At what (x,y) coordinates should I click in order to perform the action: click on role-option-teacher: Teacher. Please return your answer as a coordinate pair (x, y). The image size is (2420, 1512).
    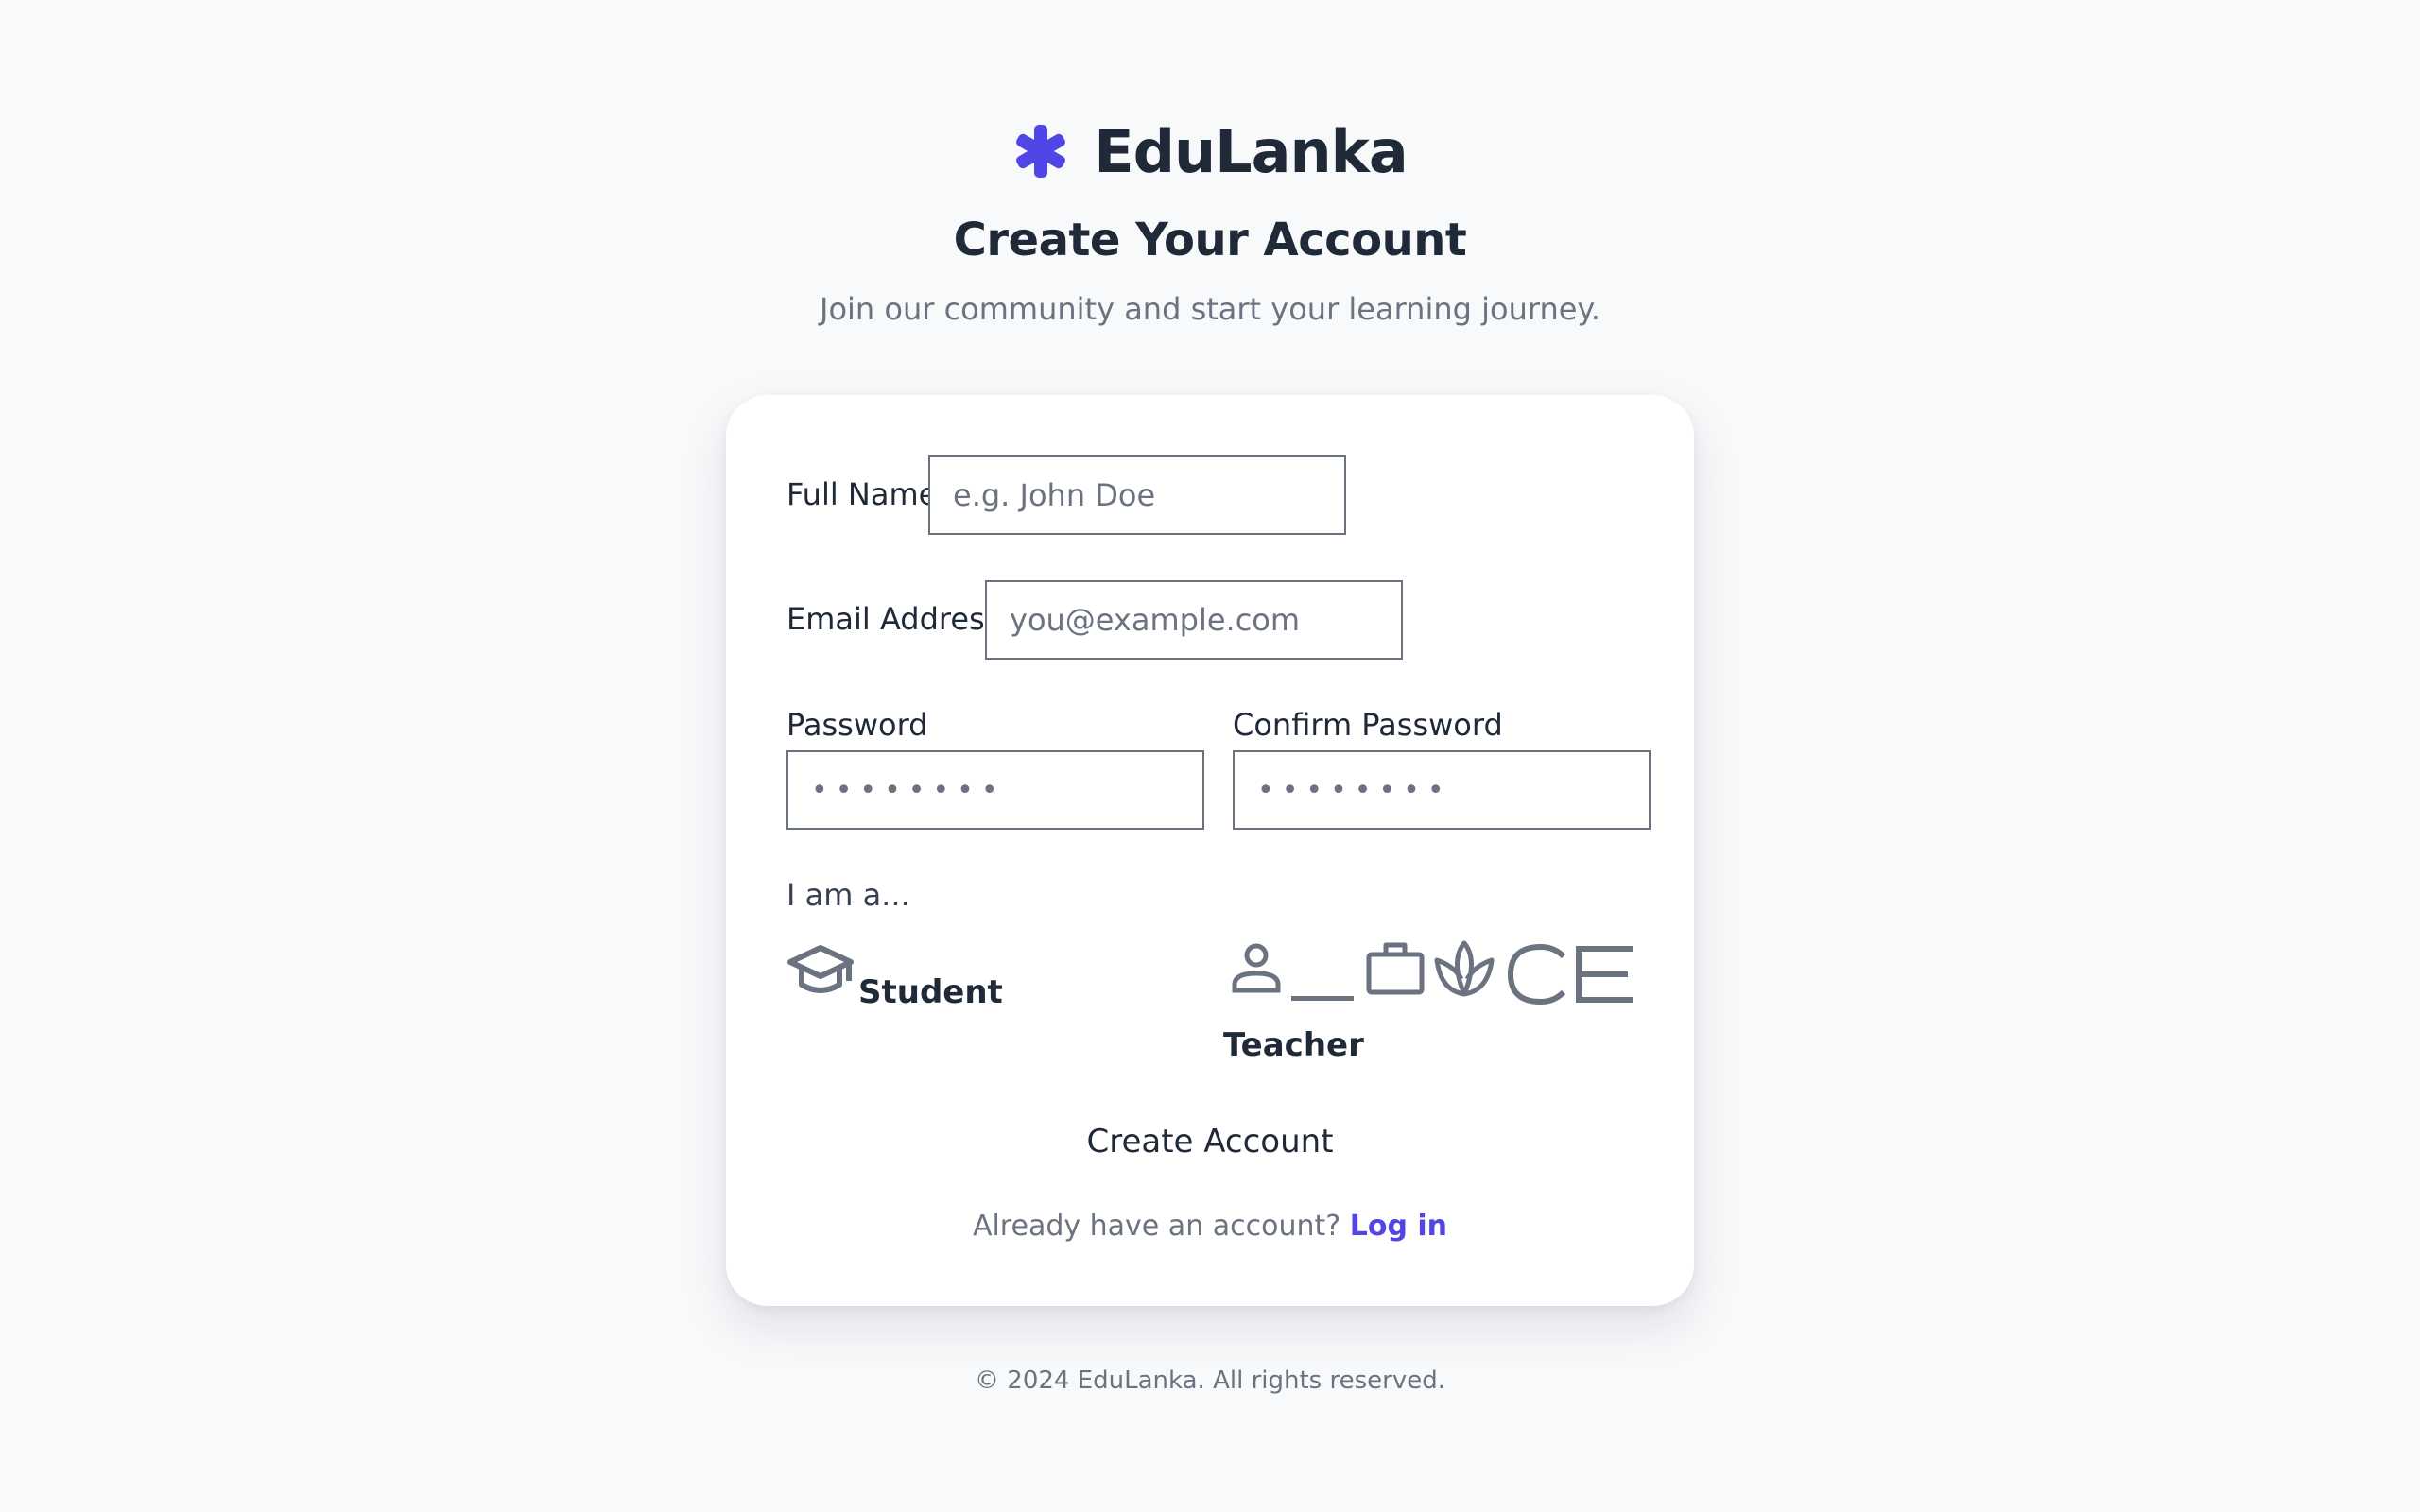
    Looking at the image, I should click on (1440, 1014).